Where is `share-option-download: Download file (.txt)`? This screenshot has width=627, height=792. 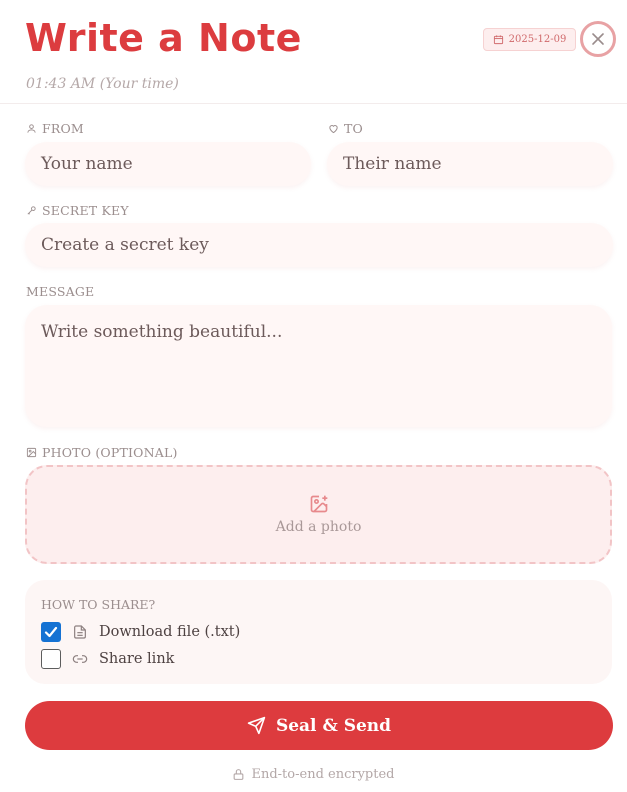
share-option-download: Download file (.txt) is located at coordinates (140, 632).